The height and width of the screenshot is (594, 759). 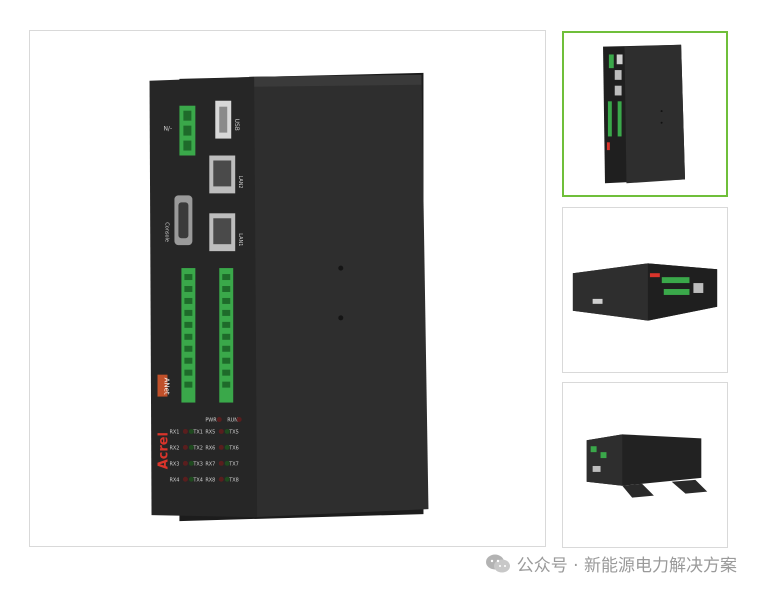 I want to click on rx3-label: RX3, so click(x=174, y=464).